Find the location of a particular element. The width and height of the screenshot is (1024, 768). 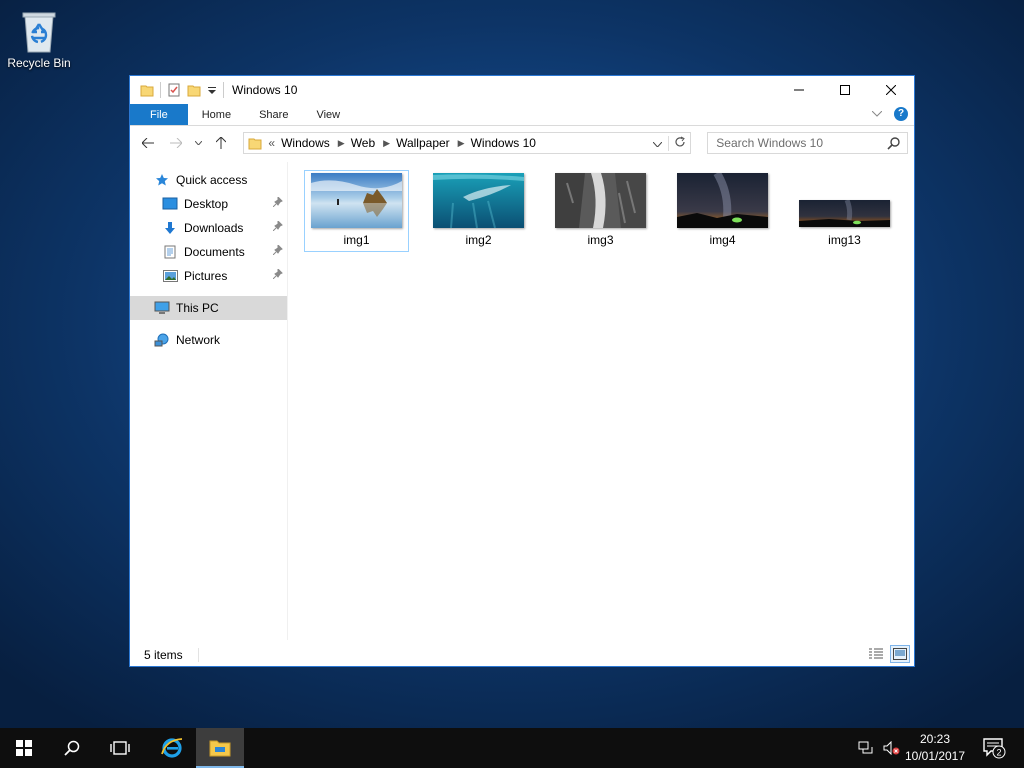

file-tile-img1: img1 is located at coordinates (356, 211).